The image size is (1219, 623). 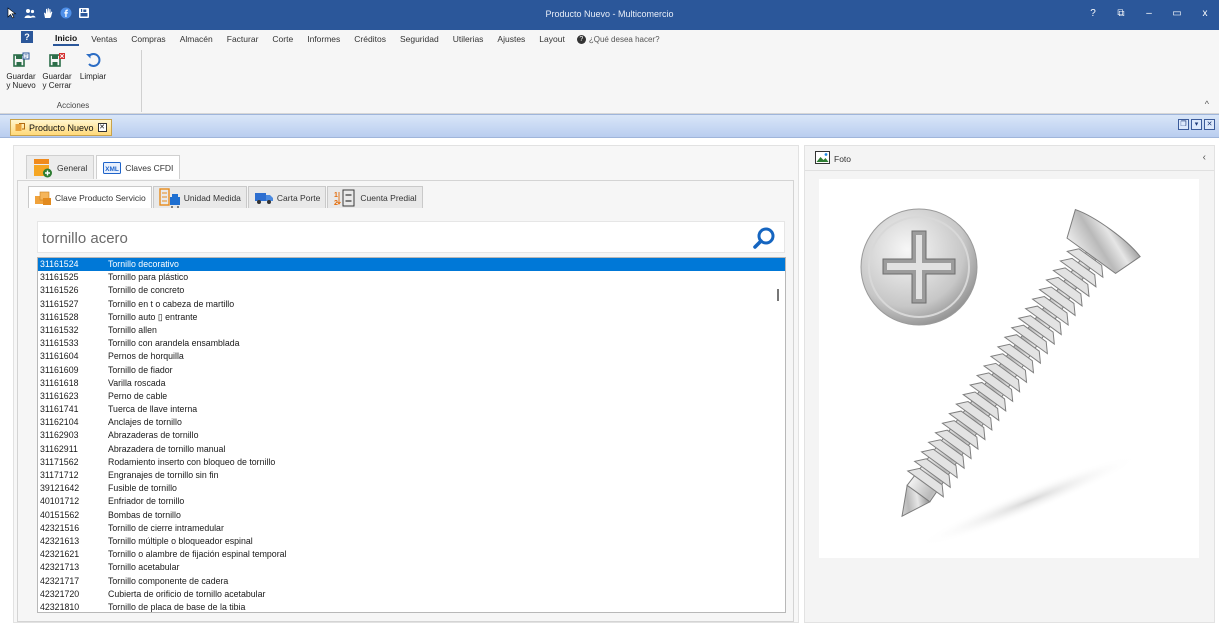 What do you see at coordinates (1205, 13) in the screenshot?
I see `close-button: x` at bounding box center [1205, 13].